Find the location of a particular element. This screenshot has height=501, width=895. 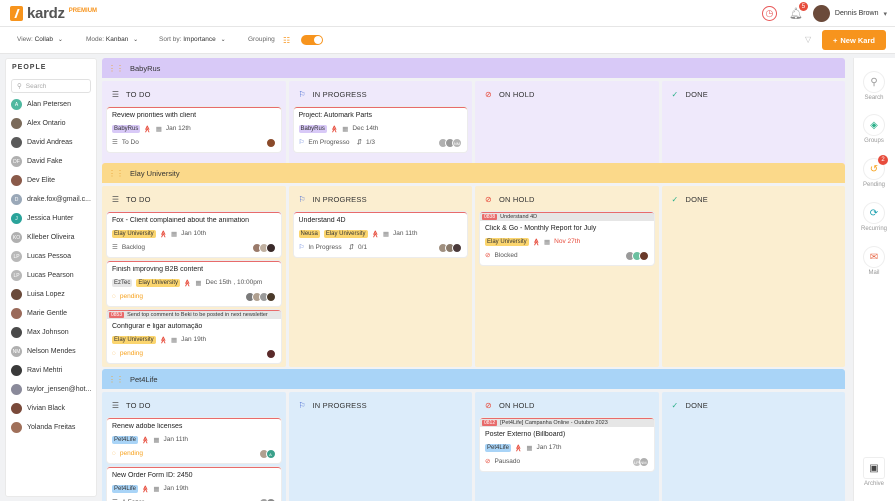

column-header: ✓ DONE is located at coordinates (754, 405).